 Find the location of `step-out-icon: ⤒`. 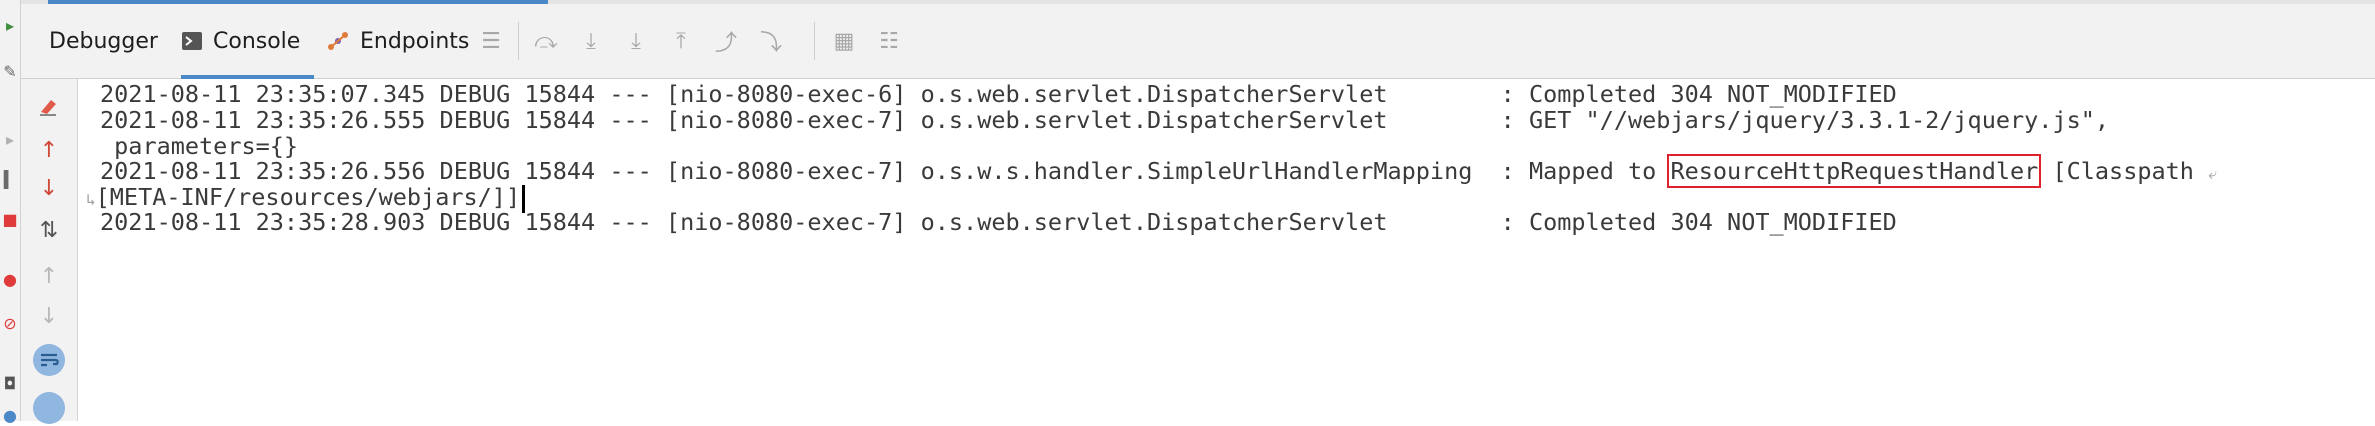

step-out-icon: ⤒ is located at coordinates (681, 41).